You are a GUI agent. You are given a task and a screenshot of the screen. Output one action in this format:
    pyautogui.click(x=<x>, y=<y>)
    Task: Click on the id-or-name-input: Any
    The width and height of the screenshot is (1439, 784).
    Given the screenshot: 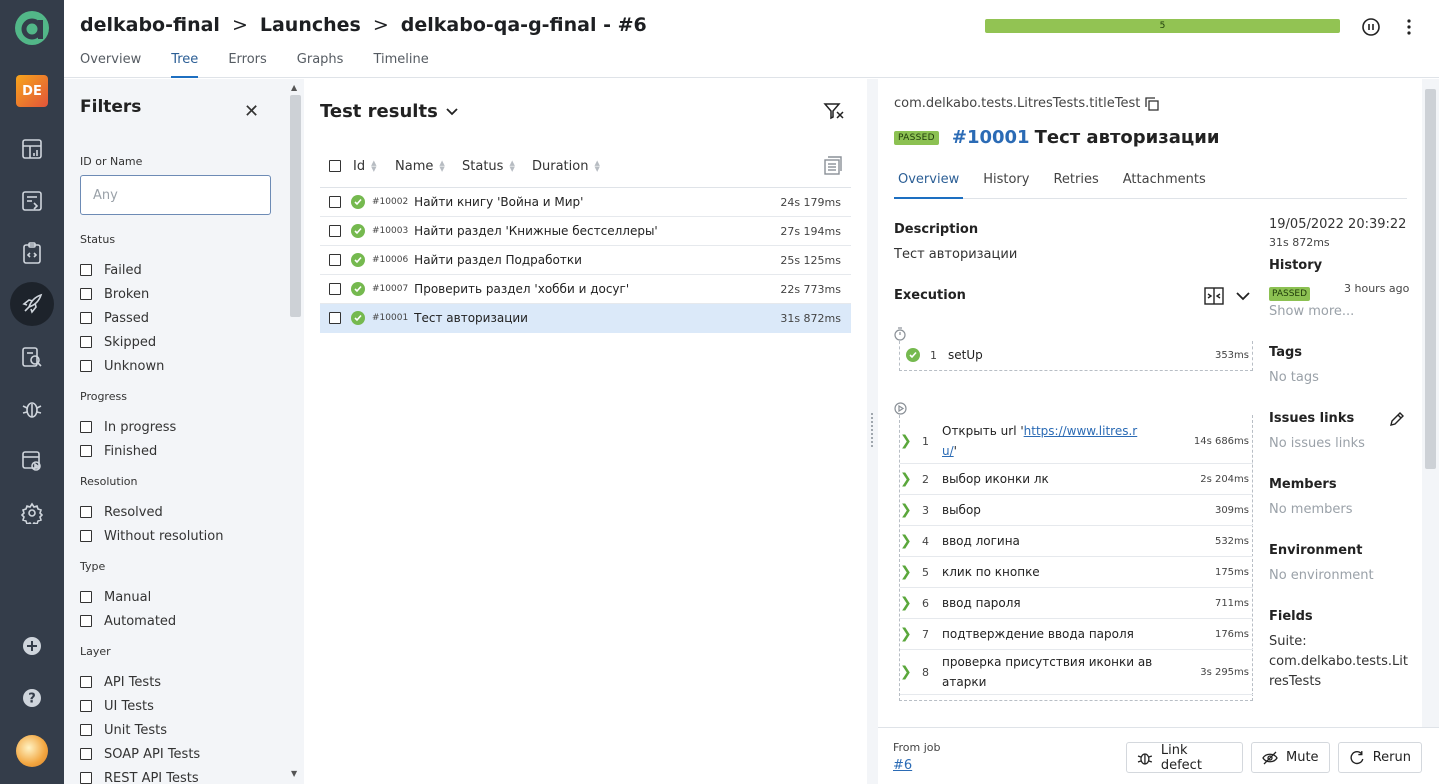 What is the action you would take?
    pyautogui.click(x=175, y=195)
    